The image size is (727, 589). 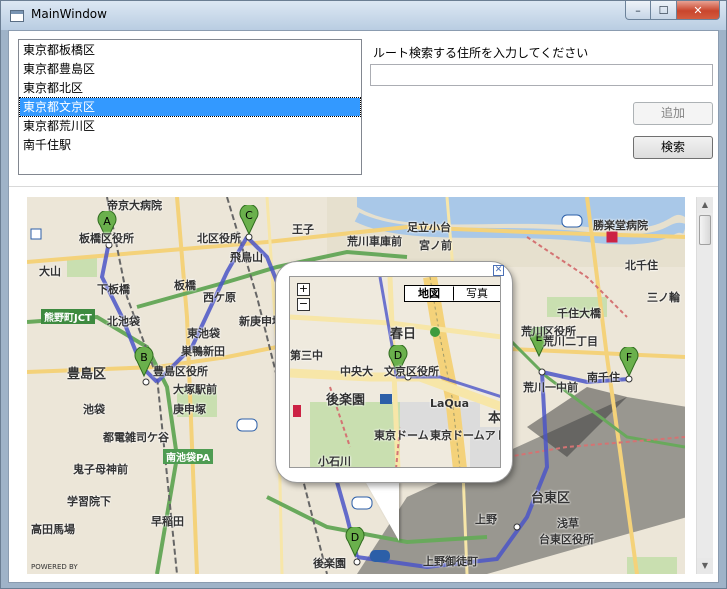 What do you see at coordinates (704, 385) in the screenshot?
I see `map-vertical-scrollbar: ▲ ▼` at bounding box center [704, 385].